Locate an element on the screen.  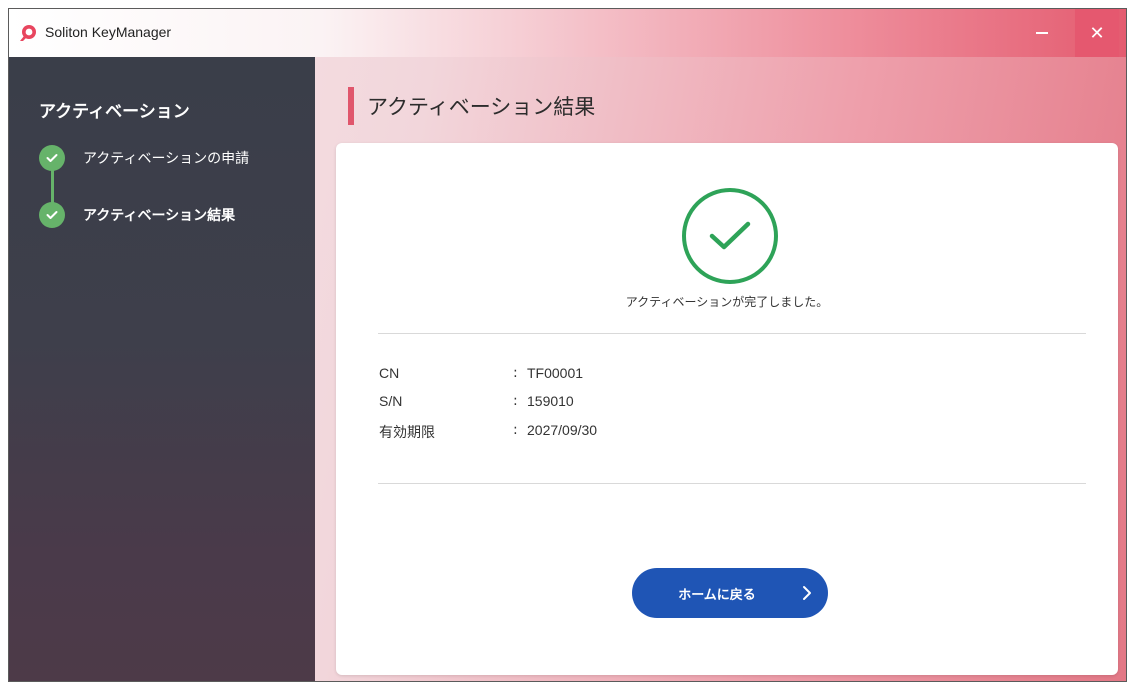
step-connector is located at coordinates (52, 186).